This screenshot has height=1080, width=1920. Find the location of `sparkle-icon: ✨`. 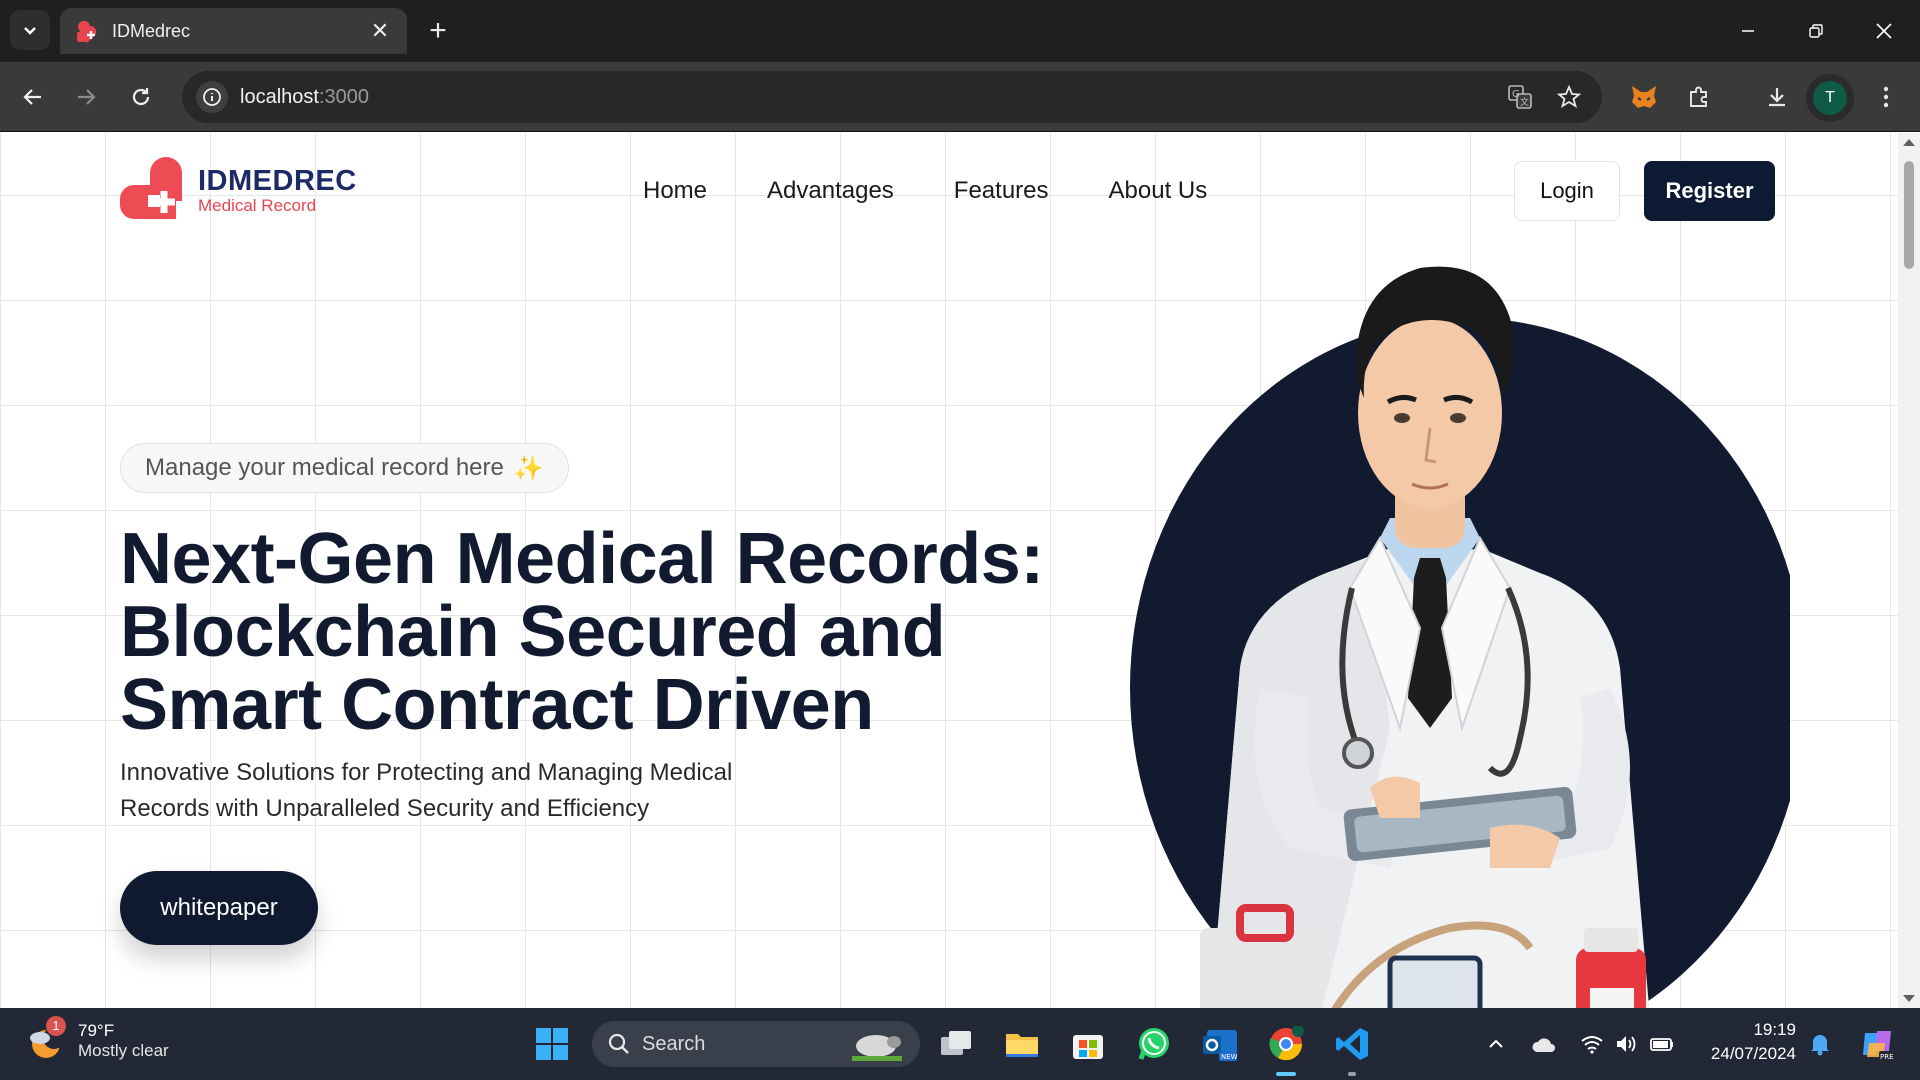

sparkle-icon: ✨ is located at coordinates (528, 468).